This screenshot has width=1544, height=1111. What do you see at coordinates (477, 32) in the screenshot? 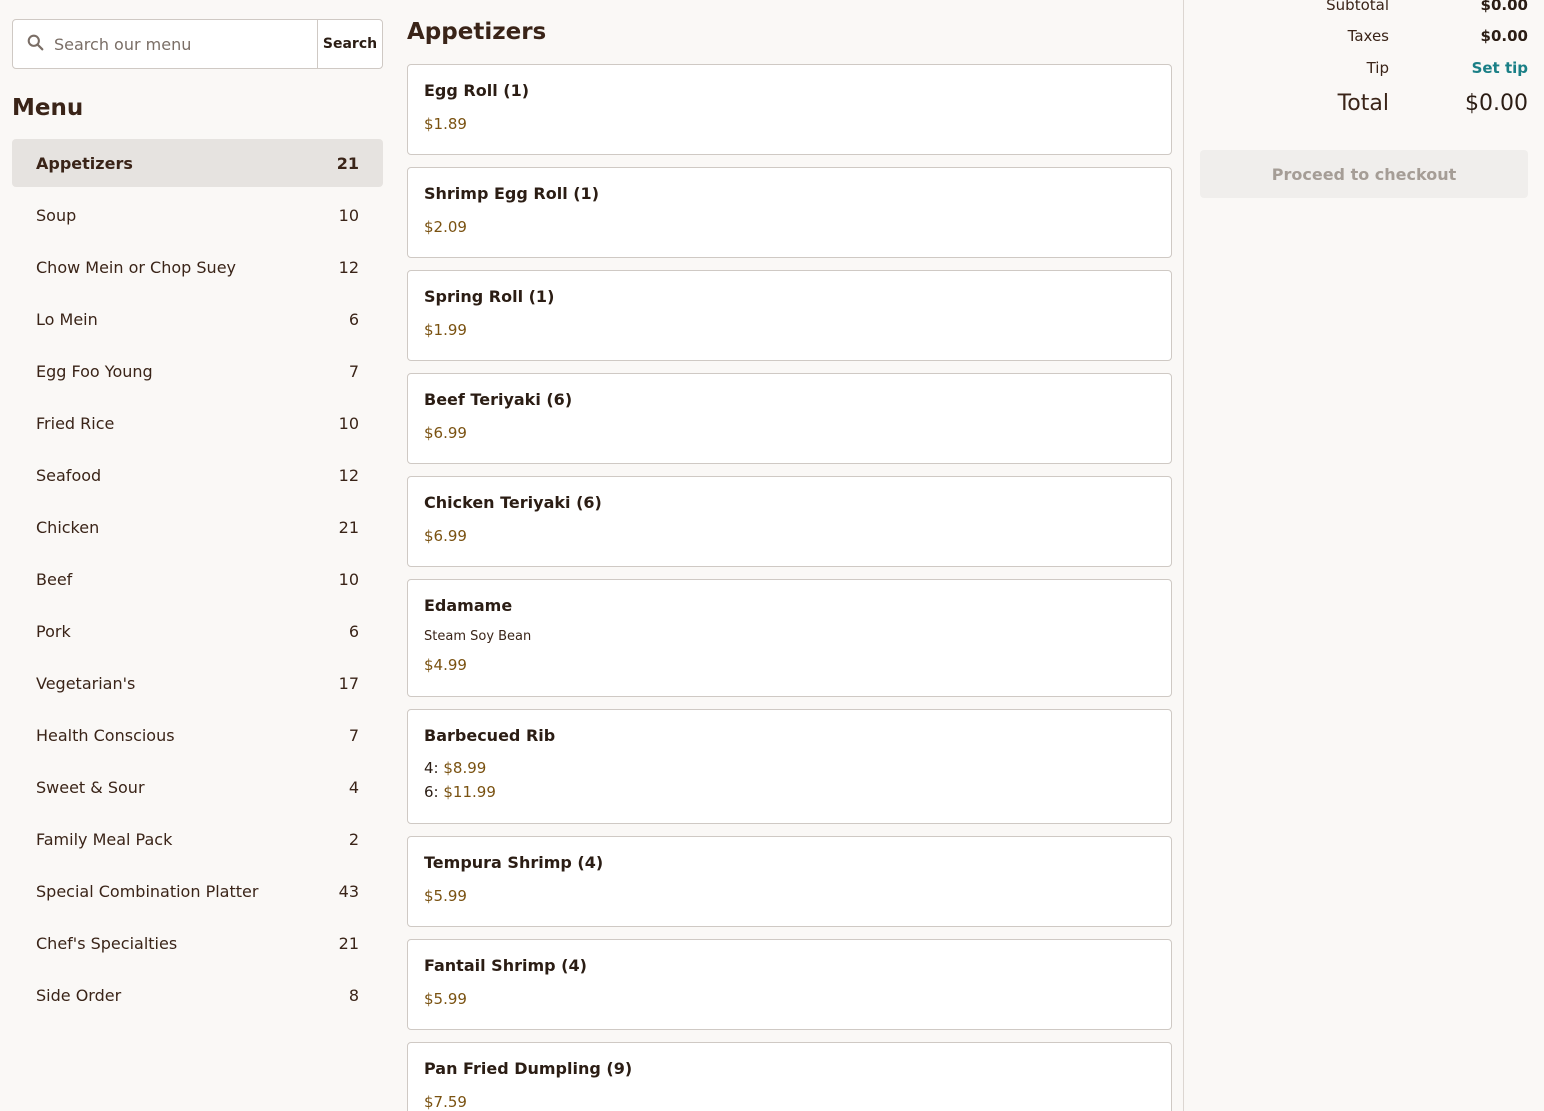
I see `section-title: Appetizers` at bounding box center [477, 32].